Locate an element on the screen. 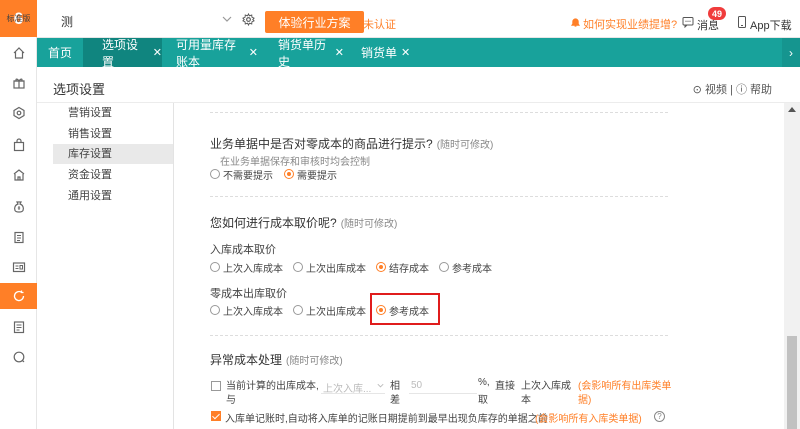 The image size is (800, 429). backdate-inbound-checkbox is located at coordinates (216, 416).